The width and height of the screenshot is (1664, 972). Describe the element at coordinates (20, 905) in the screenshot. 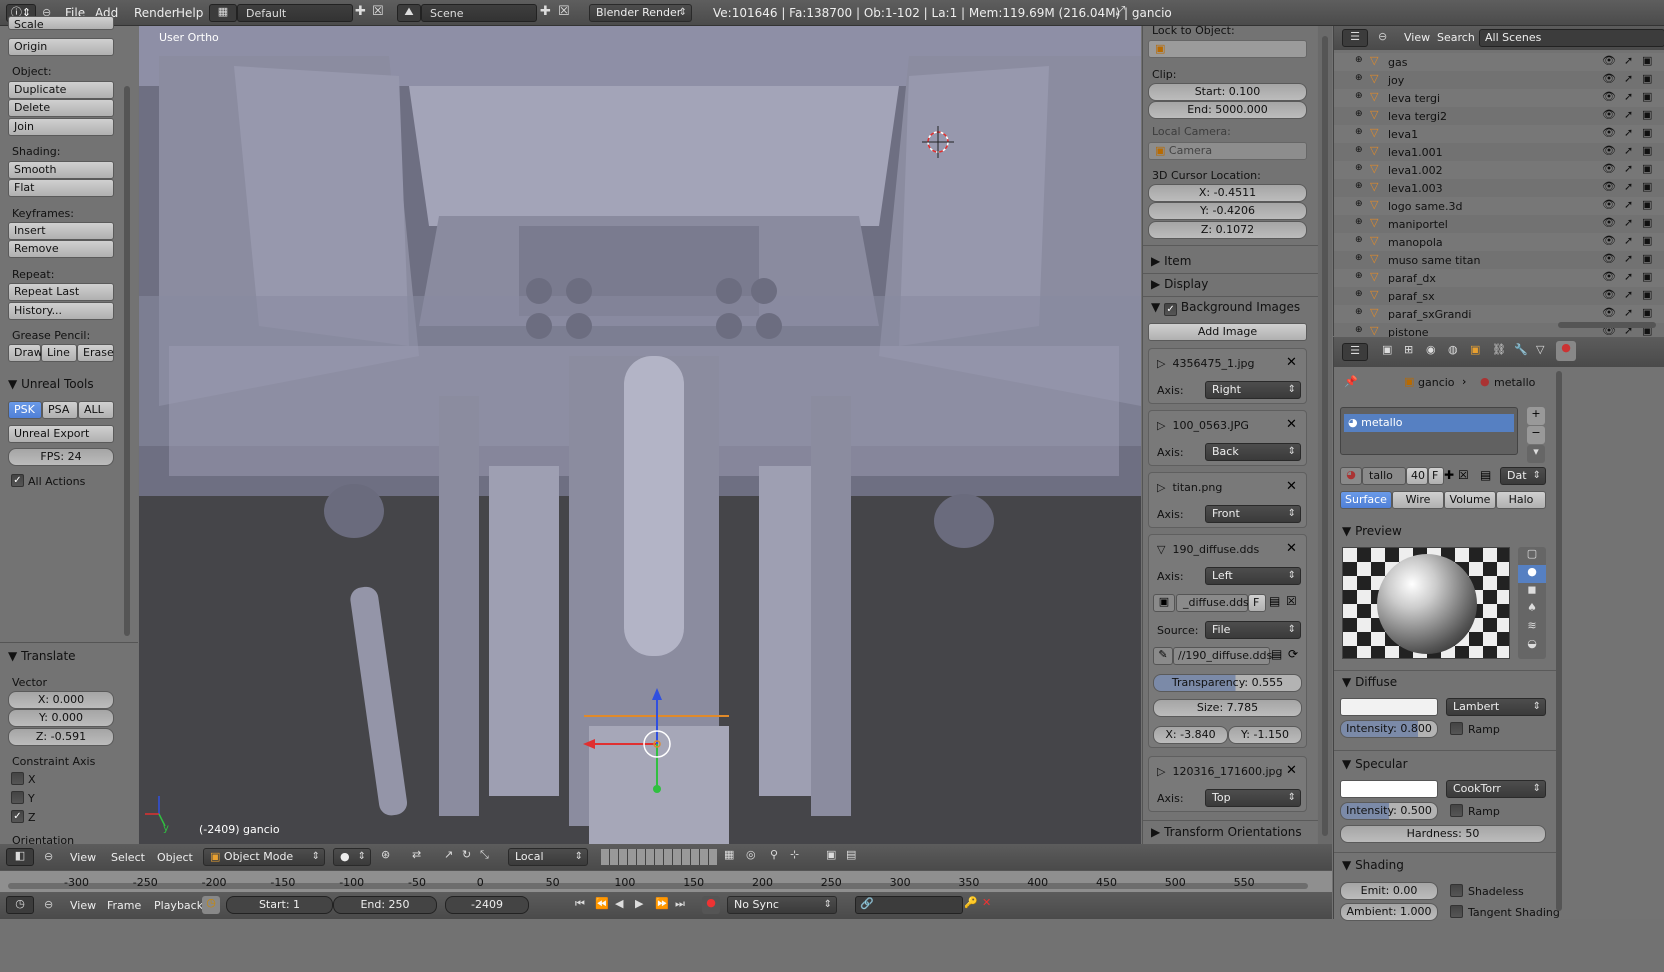

I see `timeline-editor-icon: ◷` at that location.